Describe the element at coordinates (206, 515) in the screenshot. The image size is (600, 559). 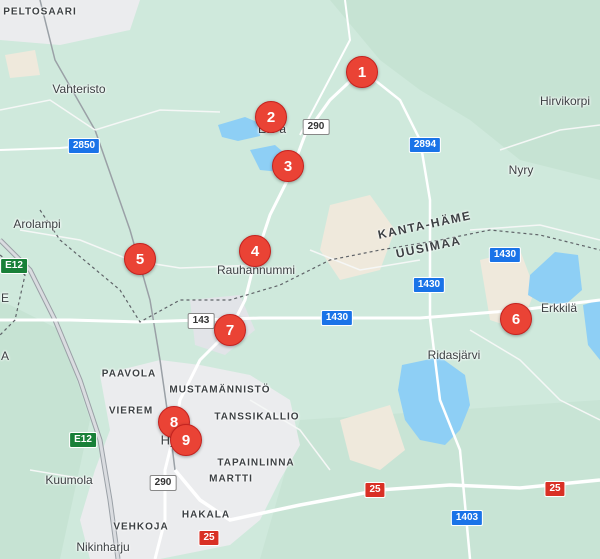
I see `place-hakala: HAKALA` at that location.